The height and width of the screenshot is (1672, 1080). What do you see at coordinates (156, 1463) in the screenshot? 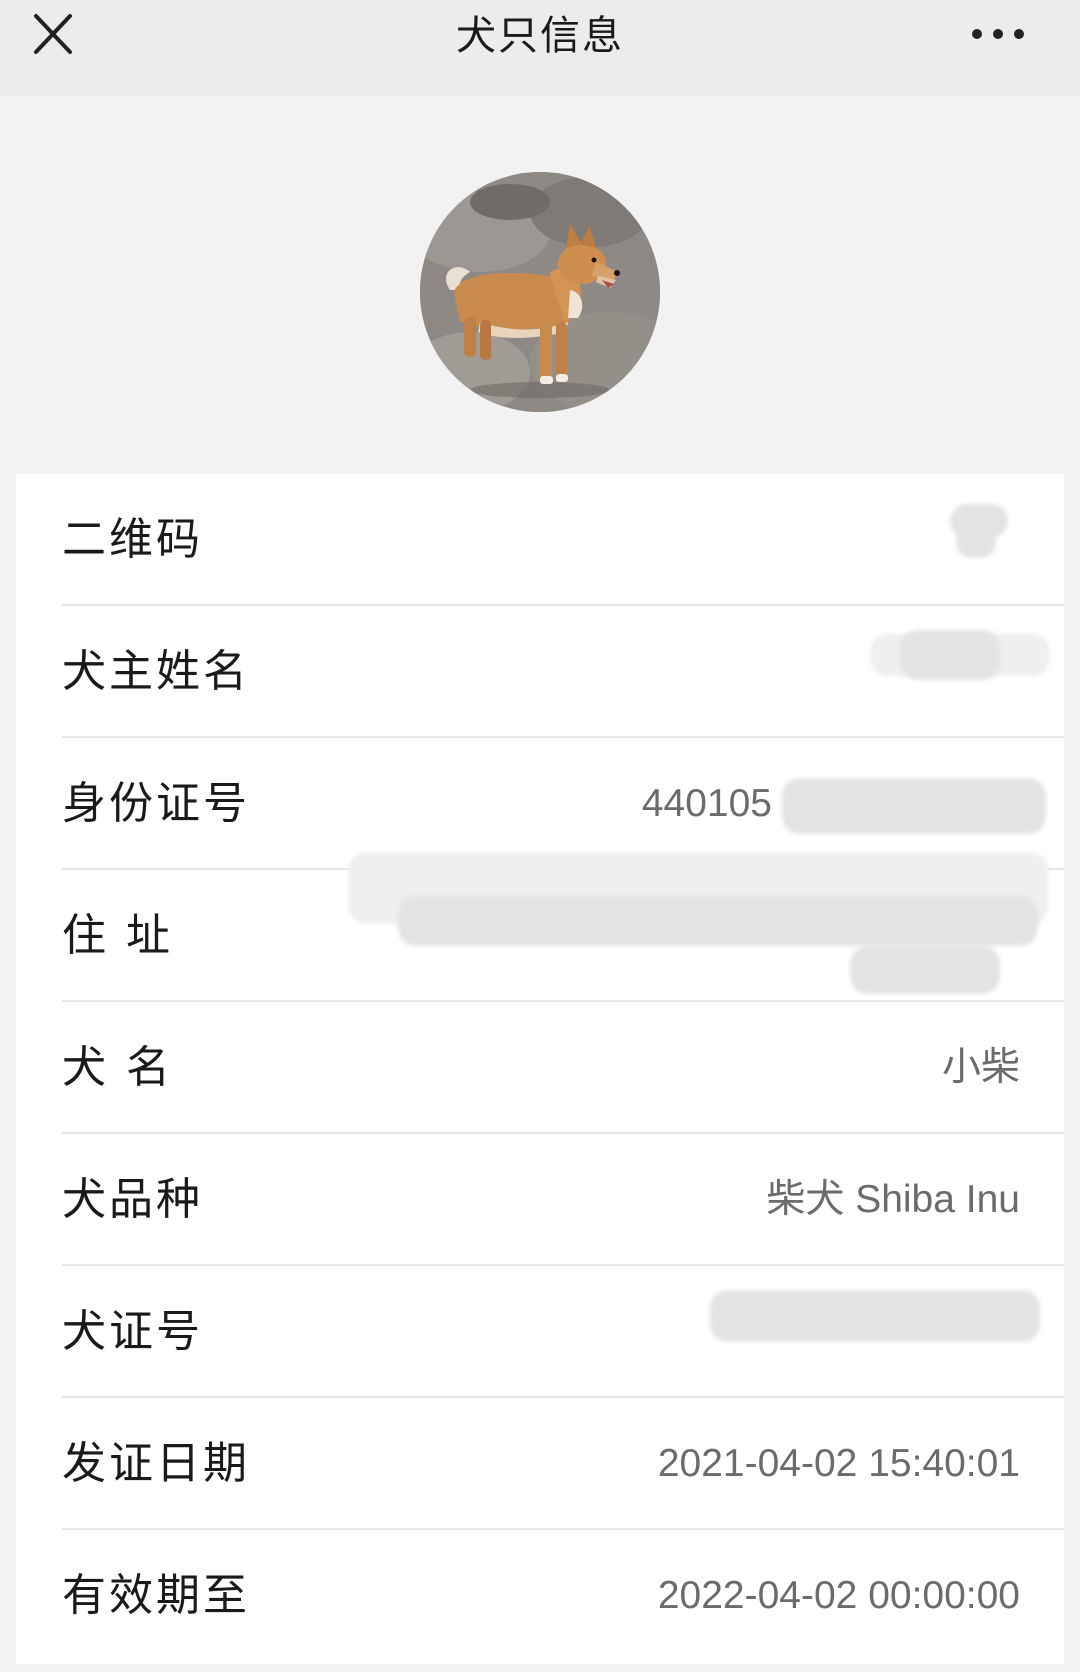
I see `issue-date-label: 发证日期` at bounding box center [156, 1463].